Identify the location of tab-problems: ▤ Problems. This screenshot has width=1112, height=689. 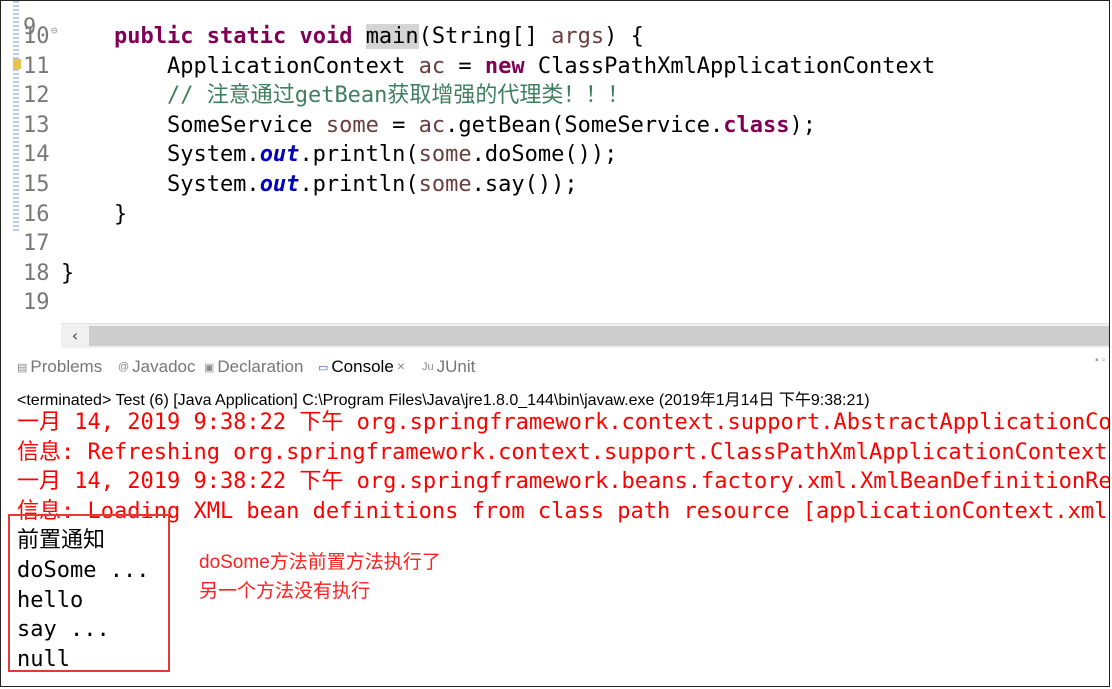
(59, 367).